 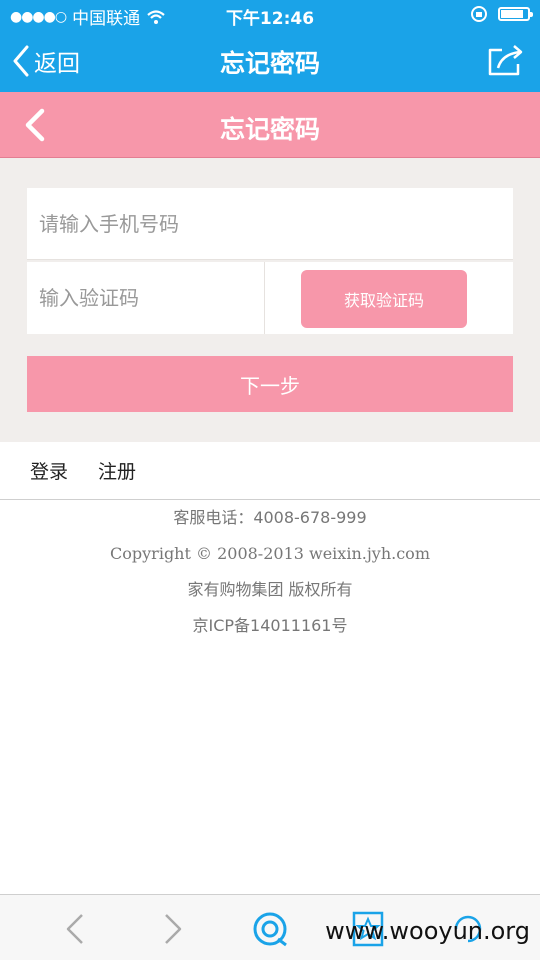 What do you see at coordinates (269, 63) in the screenshot?
I see `nav-title: 忘记密码` at bounding box center [269, 63].